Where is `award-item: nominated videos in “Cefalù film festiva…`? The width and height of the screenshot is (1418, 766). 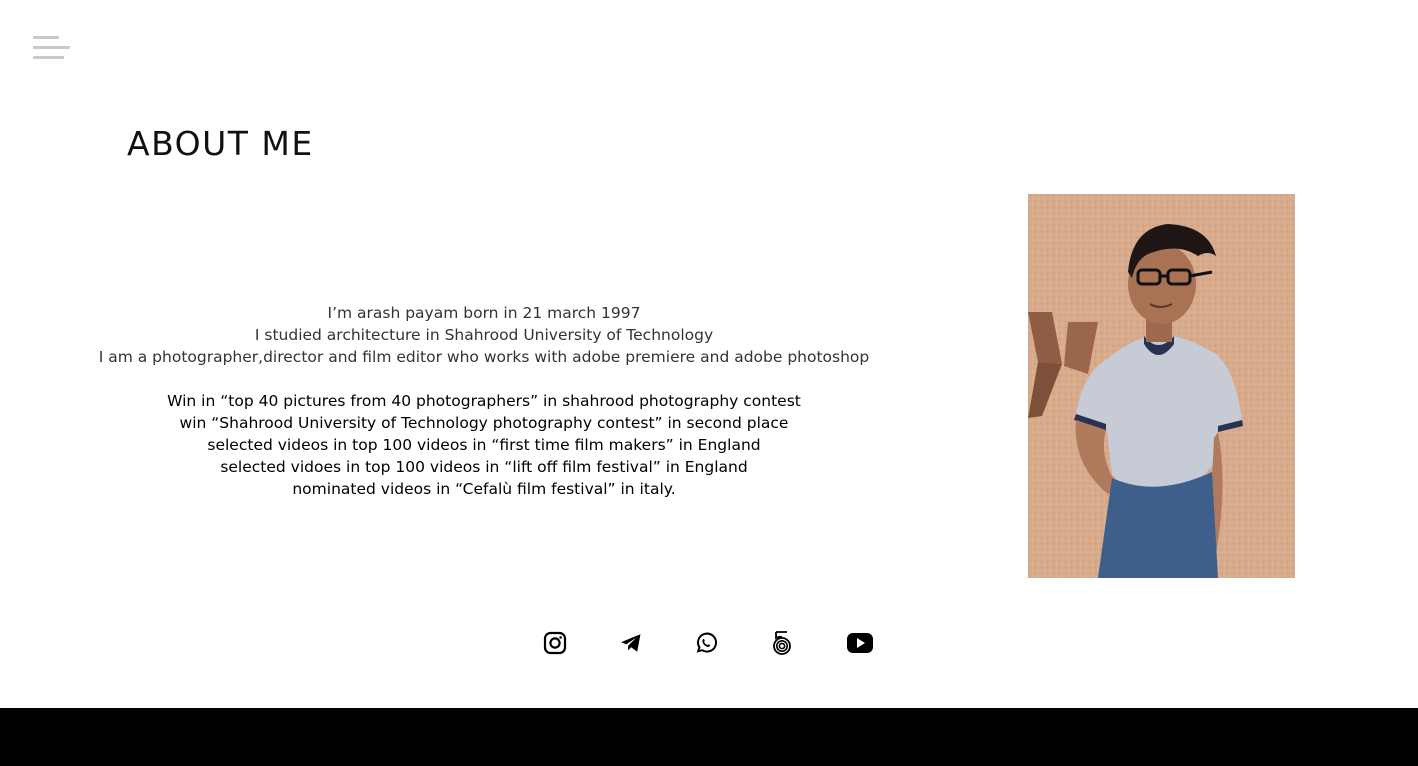 award-item: nominated videos in “Cefalù film festiva… is located at coordinates (484, 489).